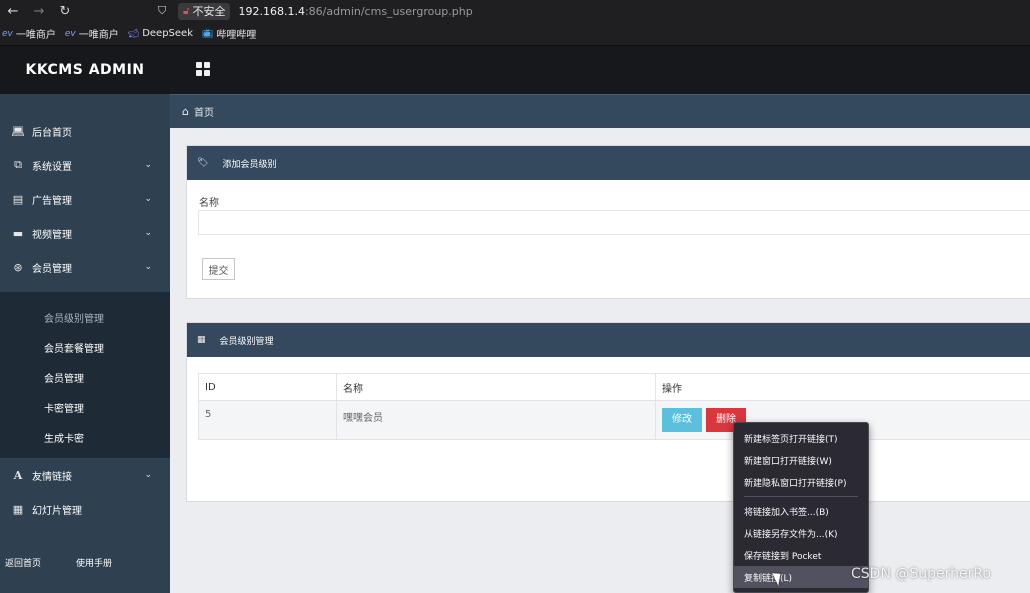 This screenshot has height=593, width=1030. I want to click on reload-icon: ↻, so click(65, 11).